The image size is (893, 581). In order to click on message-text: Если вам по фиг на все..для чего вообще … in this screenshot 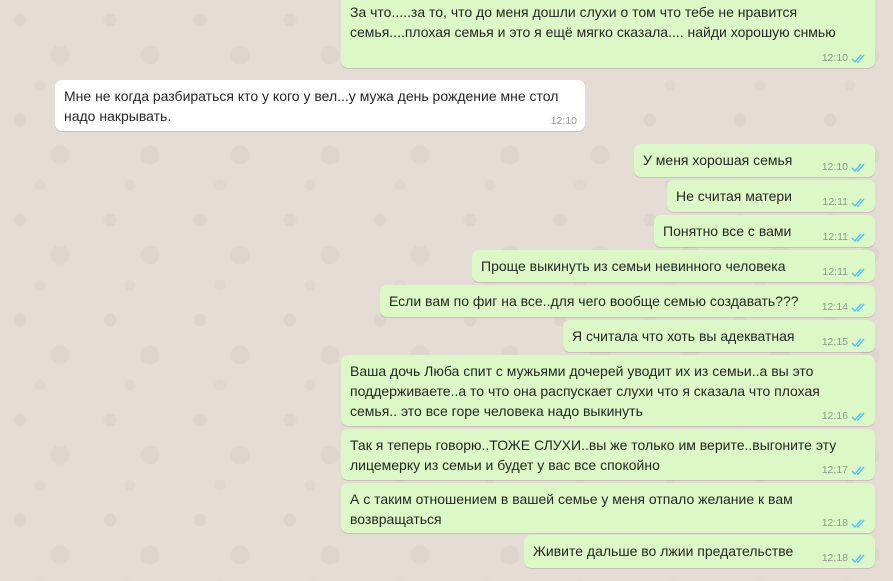, I will do `click(594, 301)`.